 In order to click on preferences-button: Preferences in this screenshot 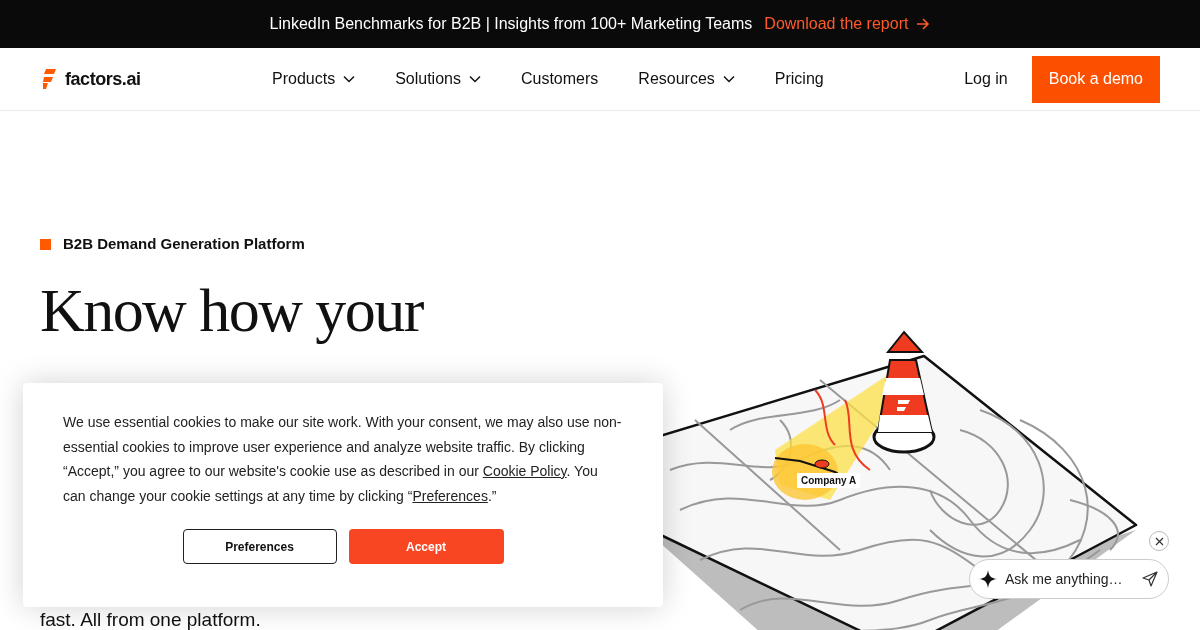, I will do `click(259, 546)`.